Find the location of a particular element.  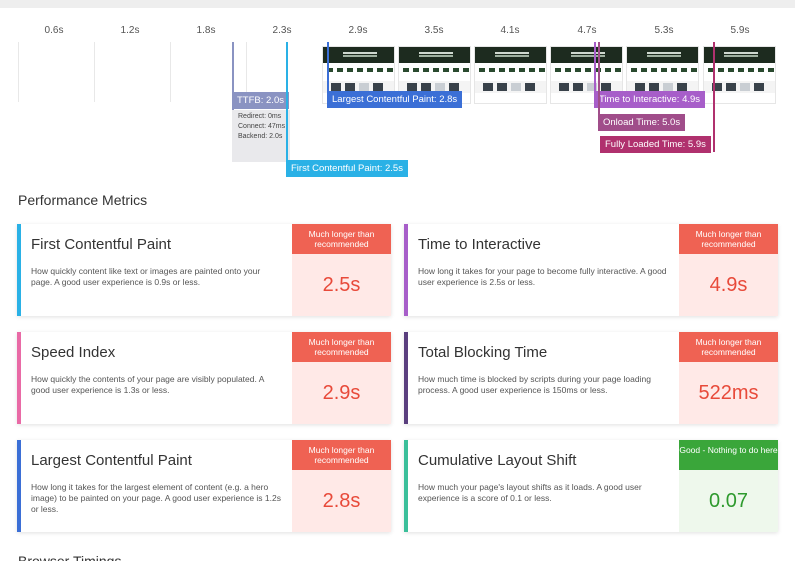

ttfb-connect: Connect: 47ms is located at coordinates (262, 126).